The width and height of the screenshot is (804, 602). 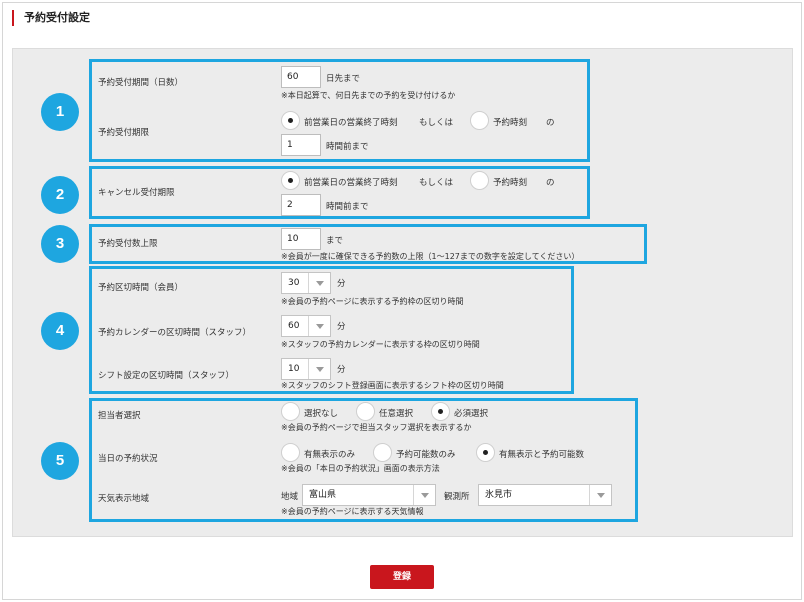 What do you see at coordinates (347, 207) in the screenshot?
I see `cancel-hours-suffix: 時間前まで` at bounding box center [347, 207].